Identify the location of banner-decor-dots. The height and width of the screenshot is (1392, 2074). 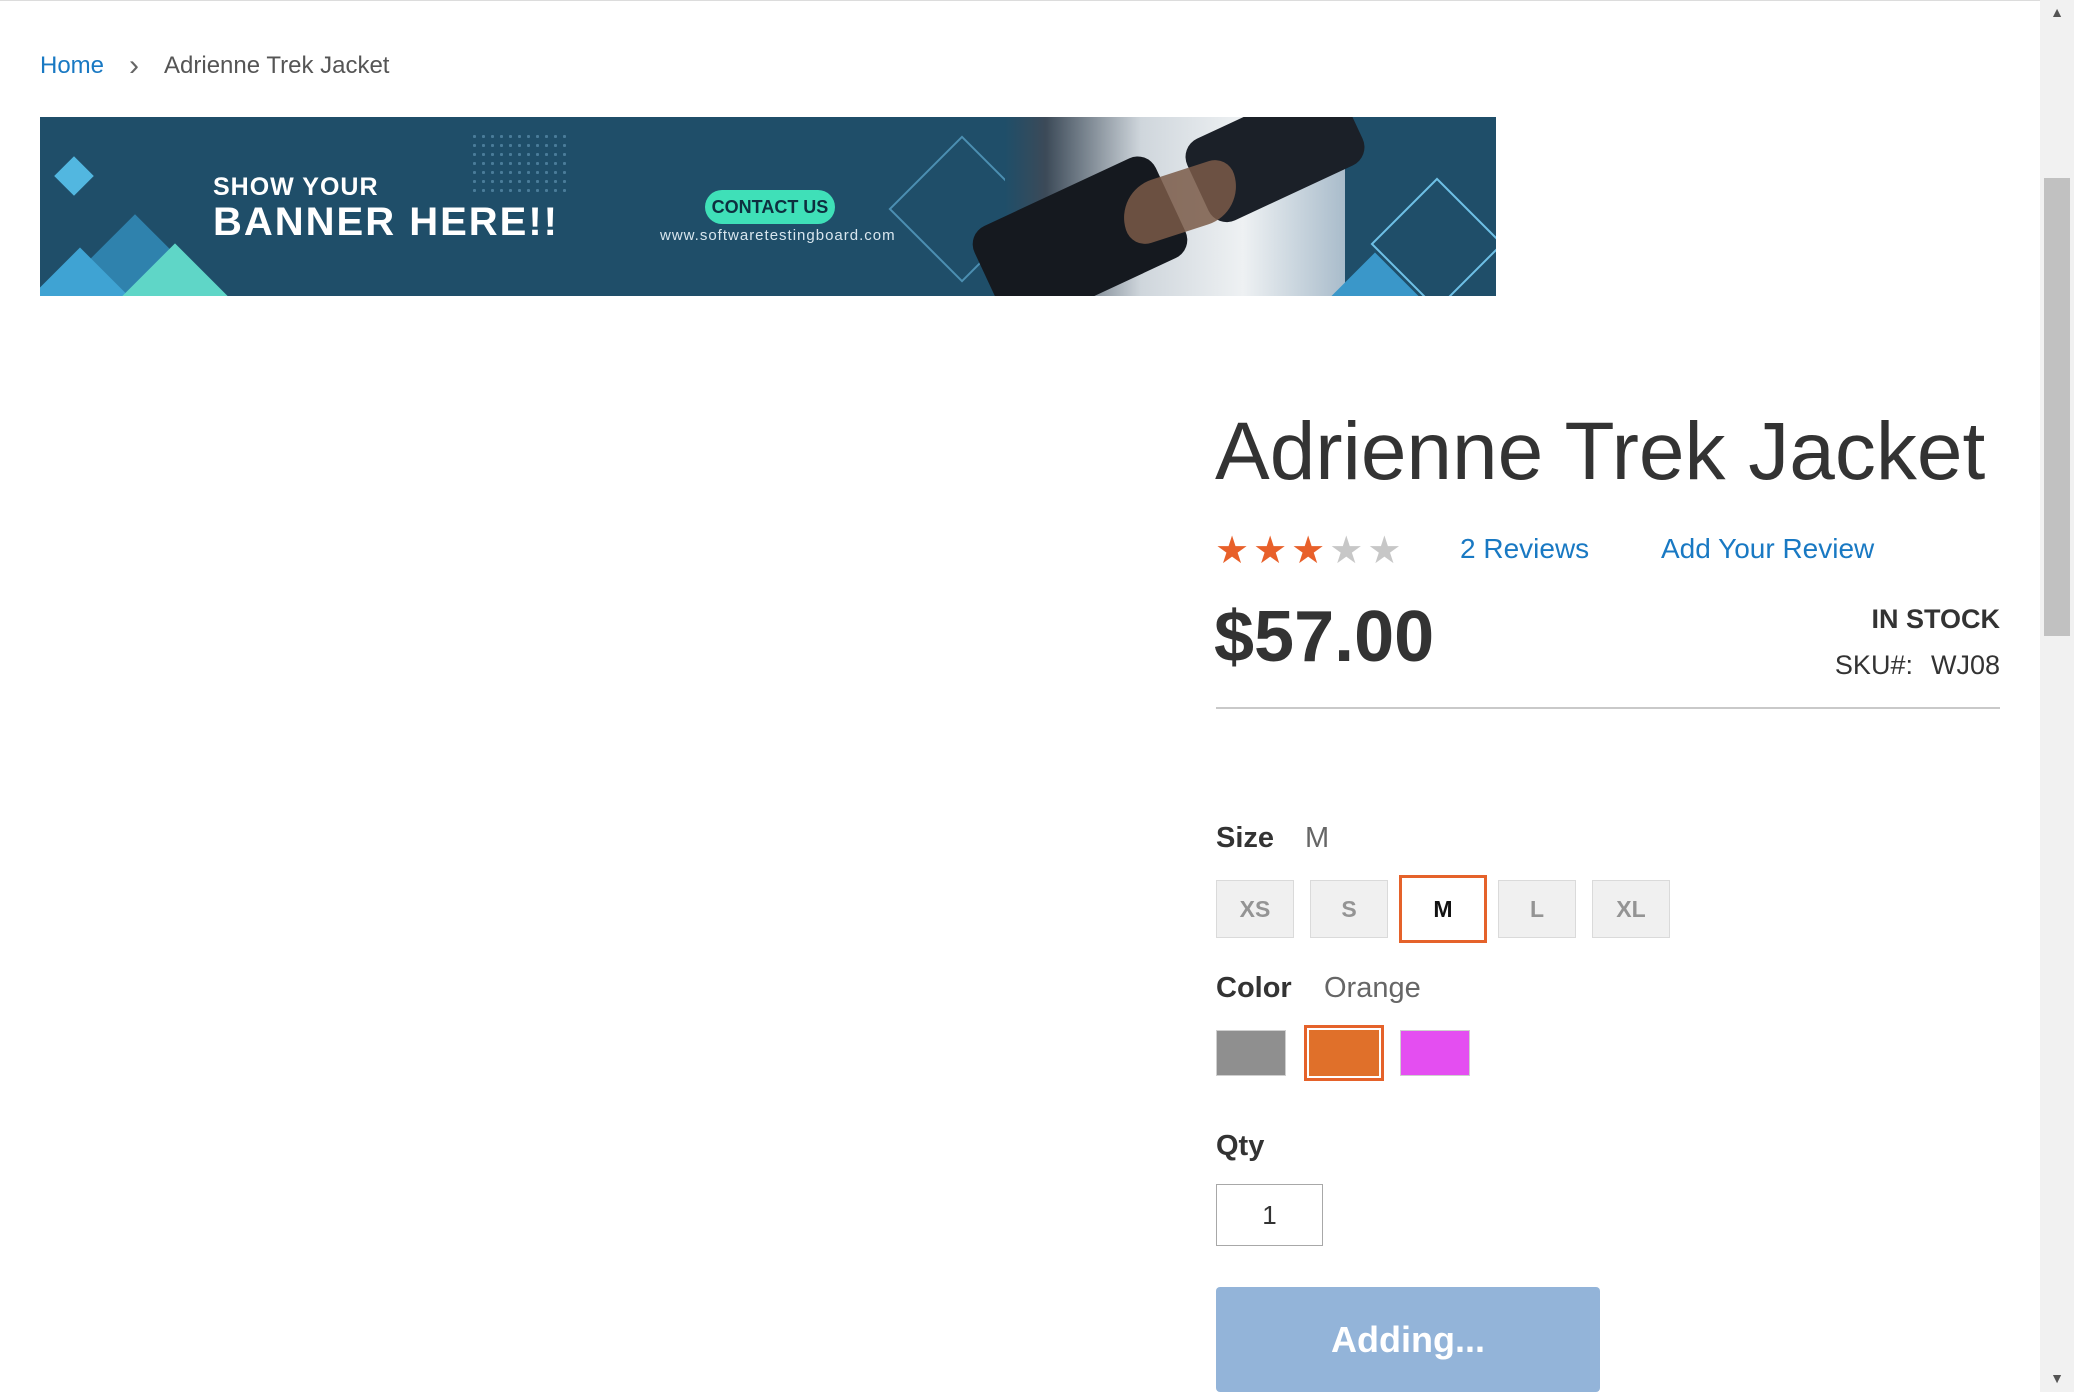
(520, 162).